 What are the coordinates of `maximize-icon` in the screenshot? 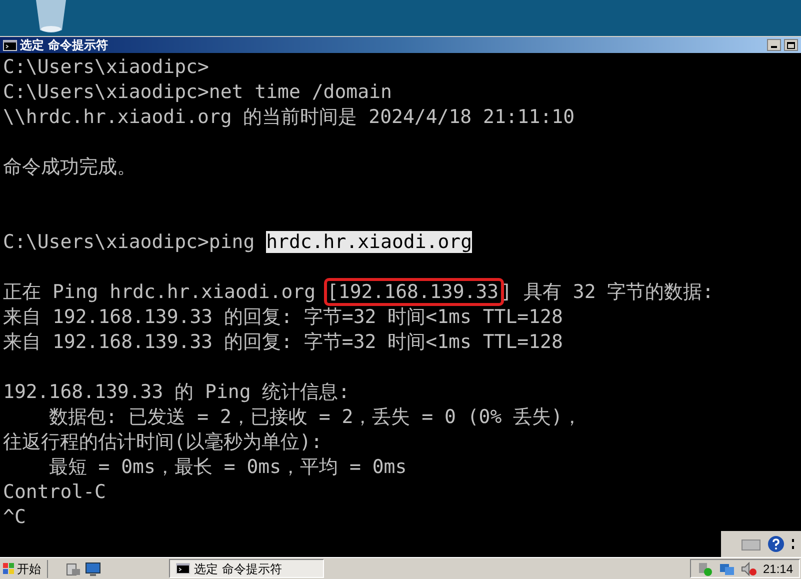 It's located at (791, 45).